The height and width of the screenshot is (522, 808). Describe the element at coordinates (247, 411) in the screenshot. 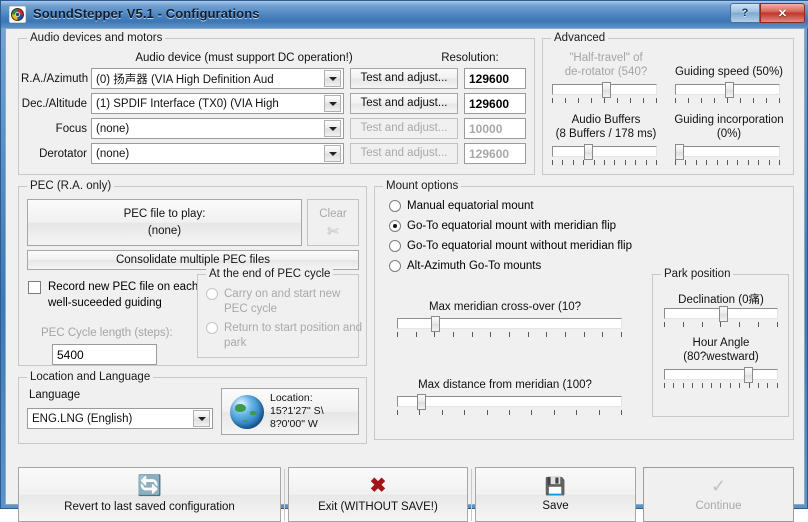

I see `globe-icon` at that location.